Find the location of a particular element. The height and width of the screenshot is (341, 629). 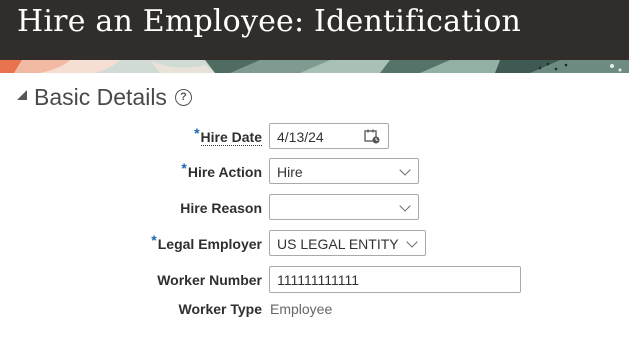

calendar-icon is located at coordinates (372, 136).